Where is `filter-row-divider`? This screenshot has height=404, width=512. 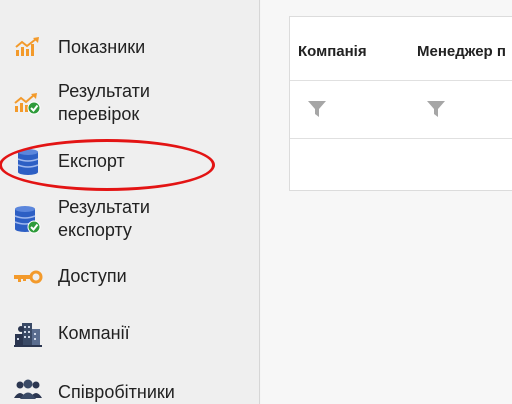 filter-row-divider is located at coordinates (401, 138).